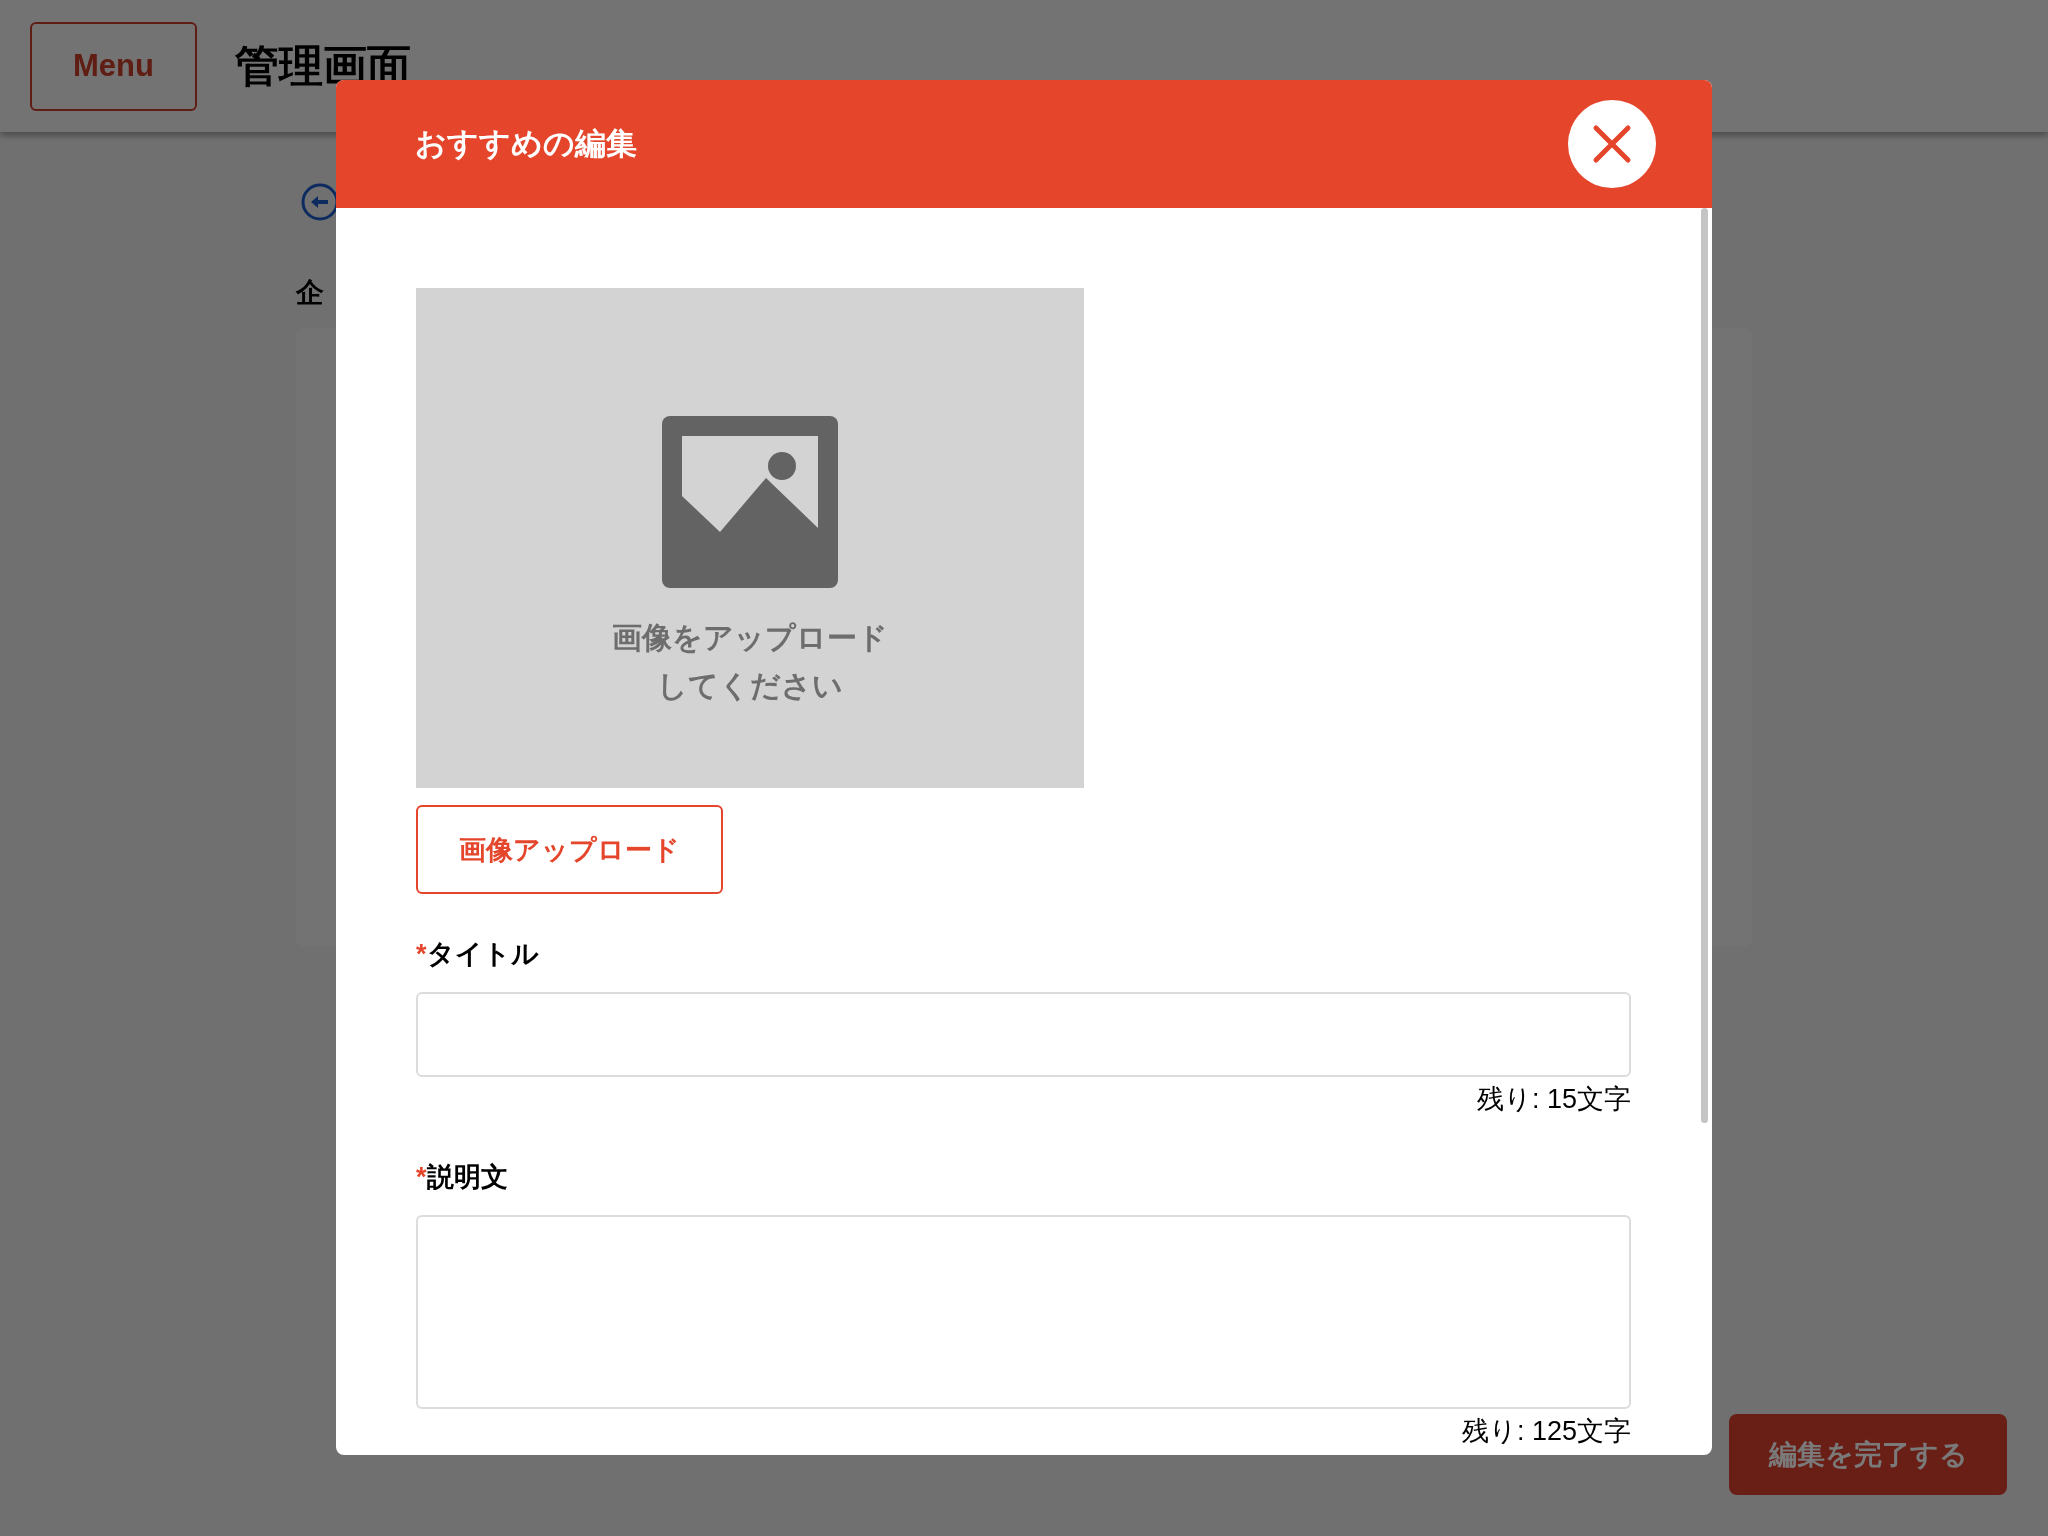 The image size is (2048, 1536). What do you see at coordinates (1546, 1431) in the screenshot?
I see `char-counter: 残り: 125文字` at bounding box center [1546, 1431].